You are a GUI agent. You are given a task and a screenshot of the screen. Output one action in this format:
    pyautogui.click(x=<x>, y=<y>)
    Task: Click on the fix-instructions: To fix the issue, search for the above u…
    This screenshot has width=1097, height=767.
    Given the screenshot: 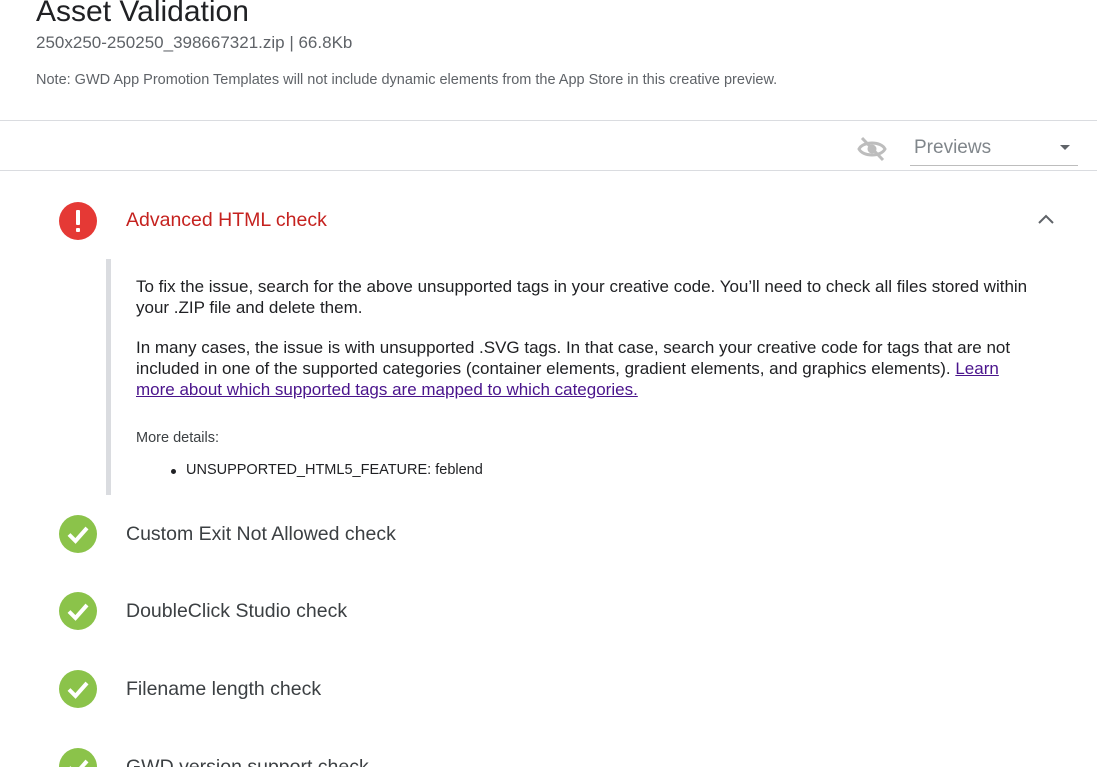 What is the action you would take?
    pyautogui.click(x=582, y=297)
    